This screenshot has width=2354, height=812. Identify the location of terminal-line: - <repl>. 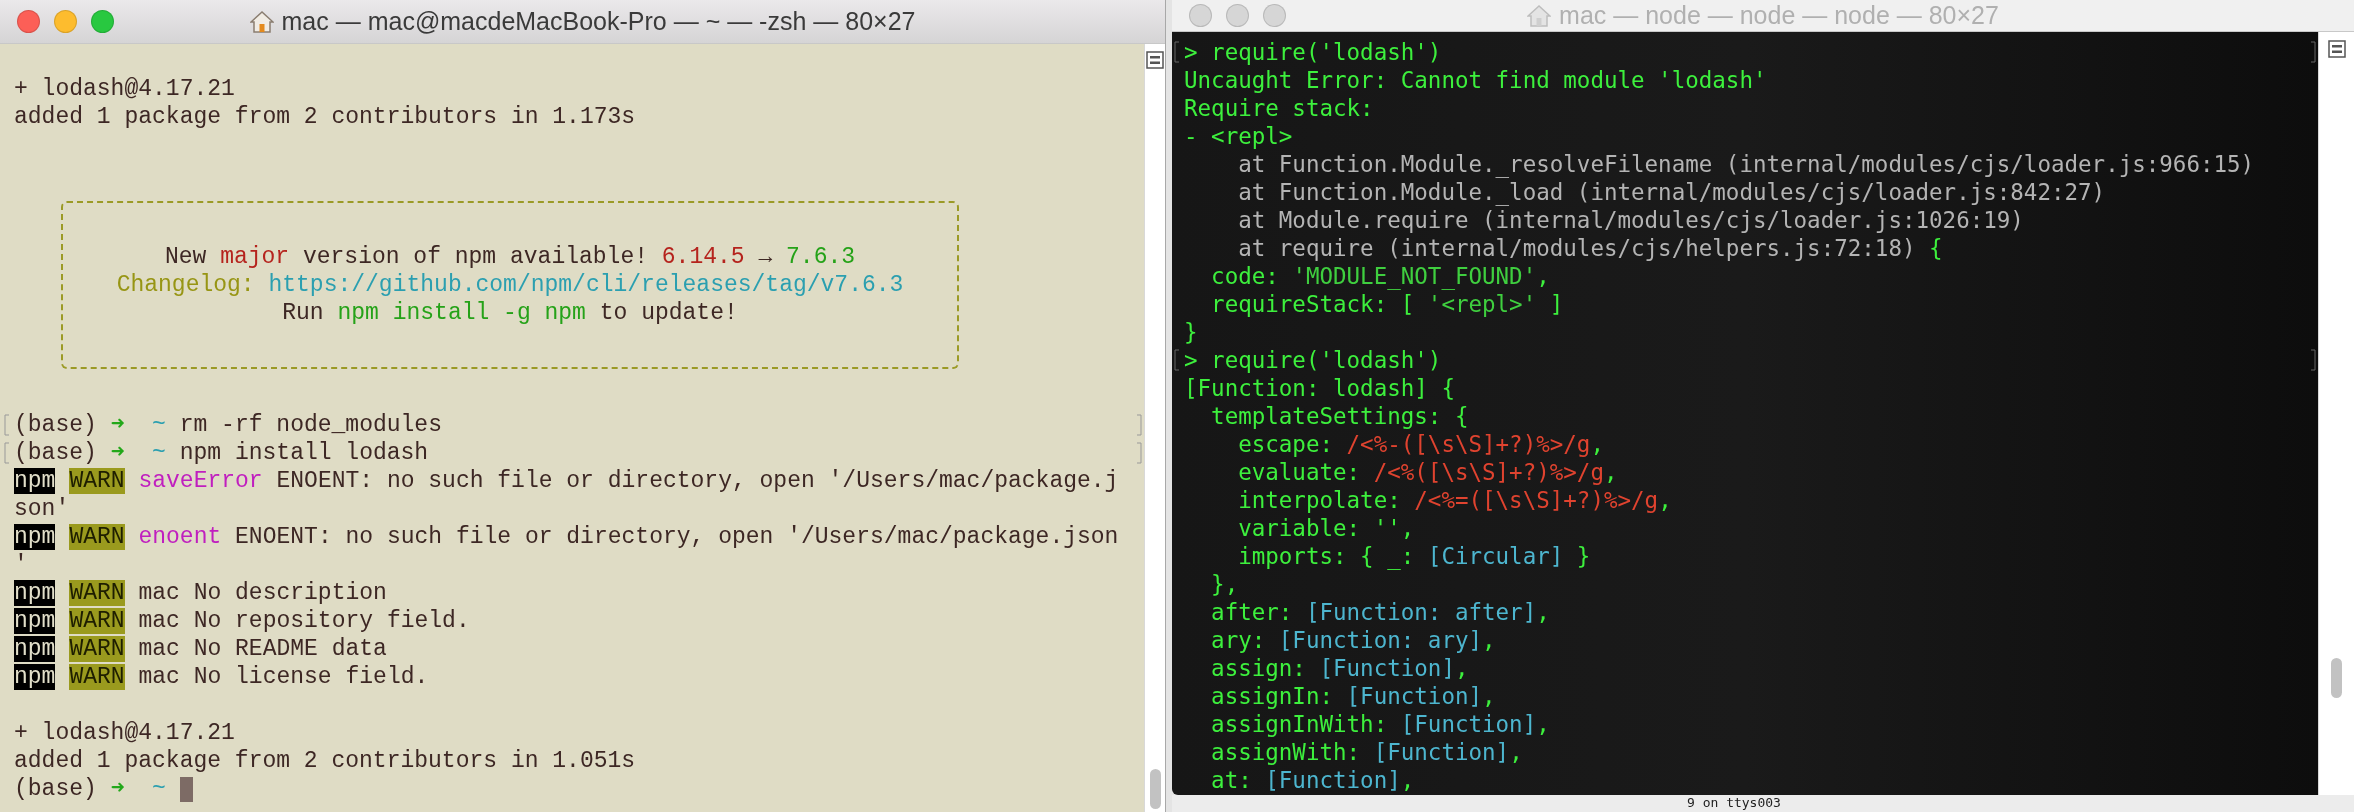
(1238, 136).